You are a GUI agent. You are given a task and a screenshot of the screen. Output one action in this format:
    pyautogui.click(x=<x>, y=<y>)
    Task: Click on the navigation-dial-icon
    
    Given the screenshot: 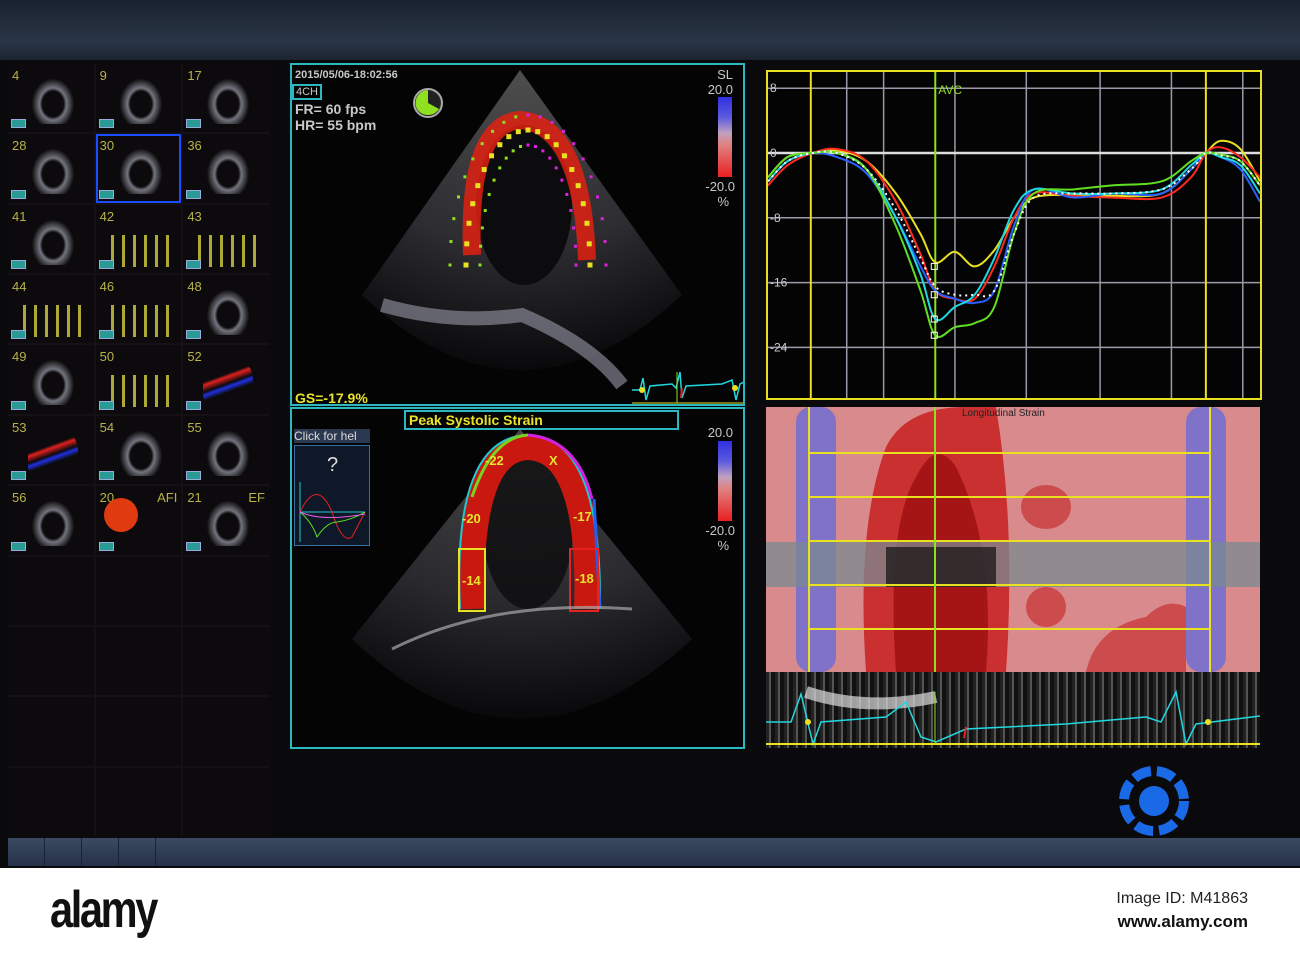 What is the action you would take?
    pyautogui.click(x=1154, y=801)
    